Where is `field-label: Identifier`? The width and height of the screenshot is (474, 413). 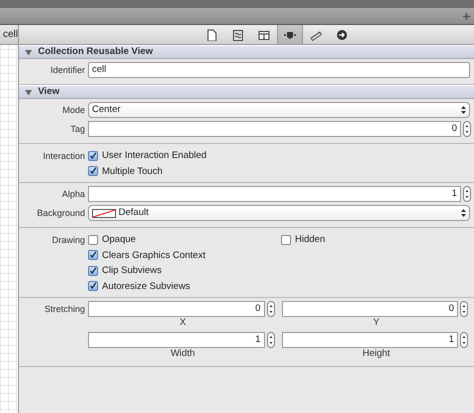 field-label: Identifier is located at coordinates (67, 70).